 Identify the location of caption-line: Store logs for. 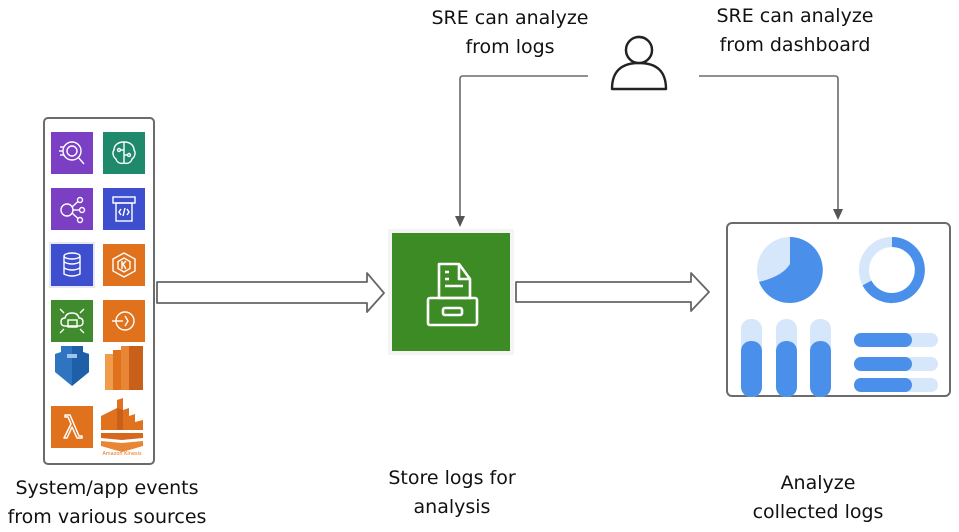
(452, 478).